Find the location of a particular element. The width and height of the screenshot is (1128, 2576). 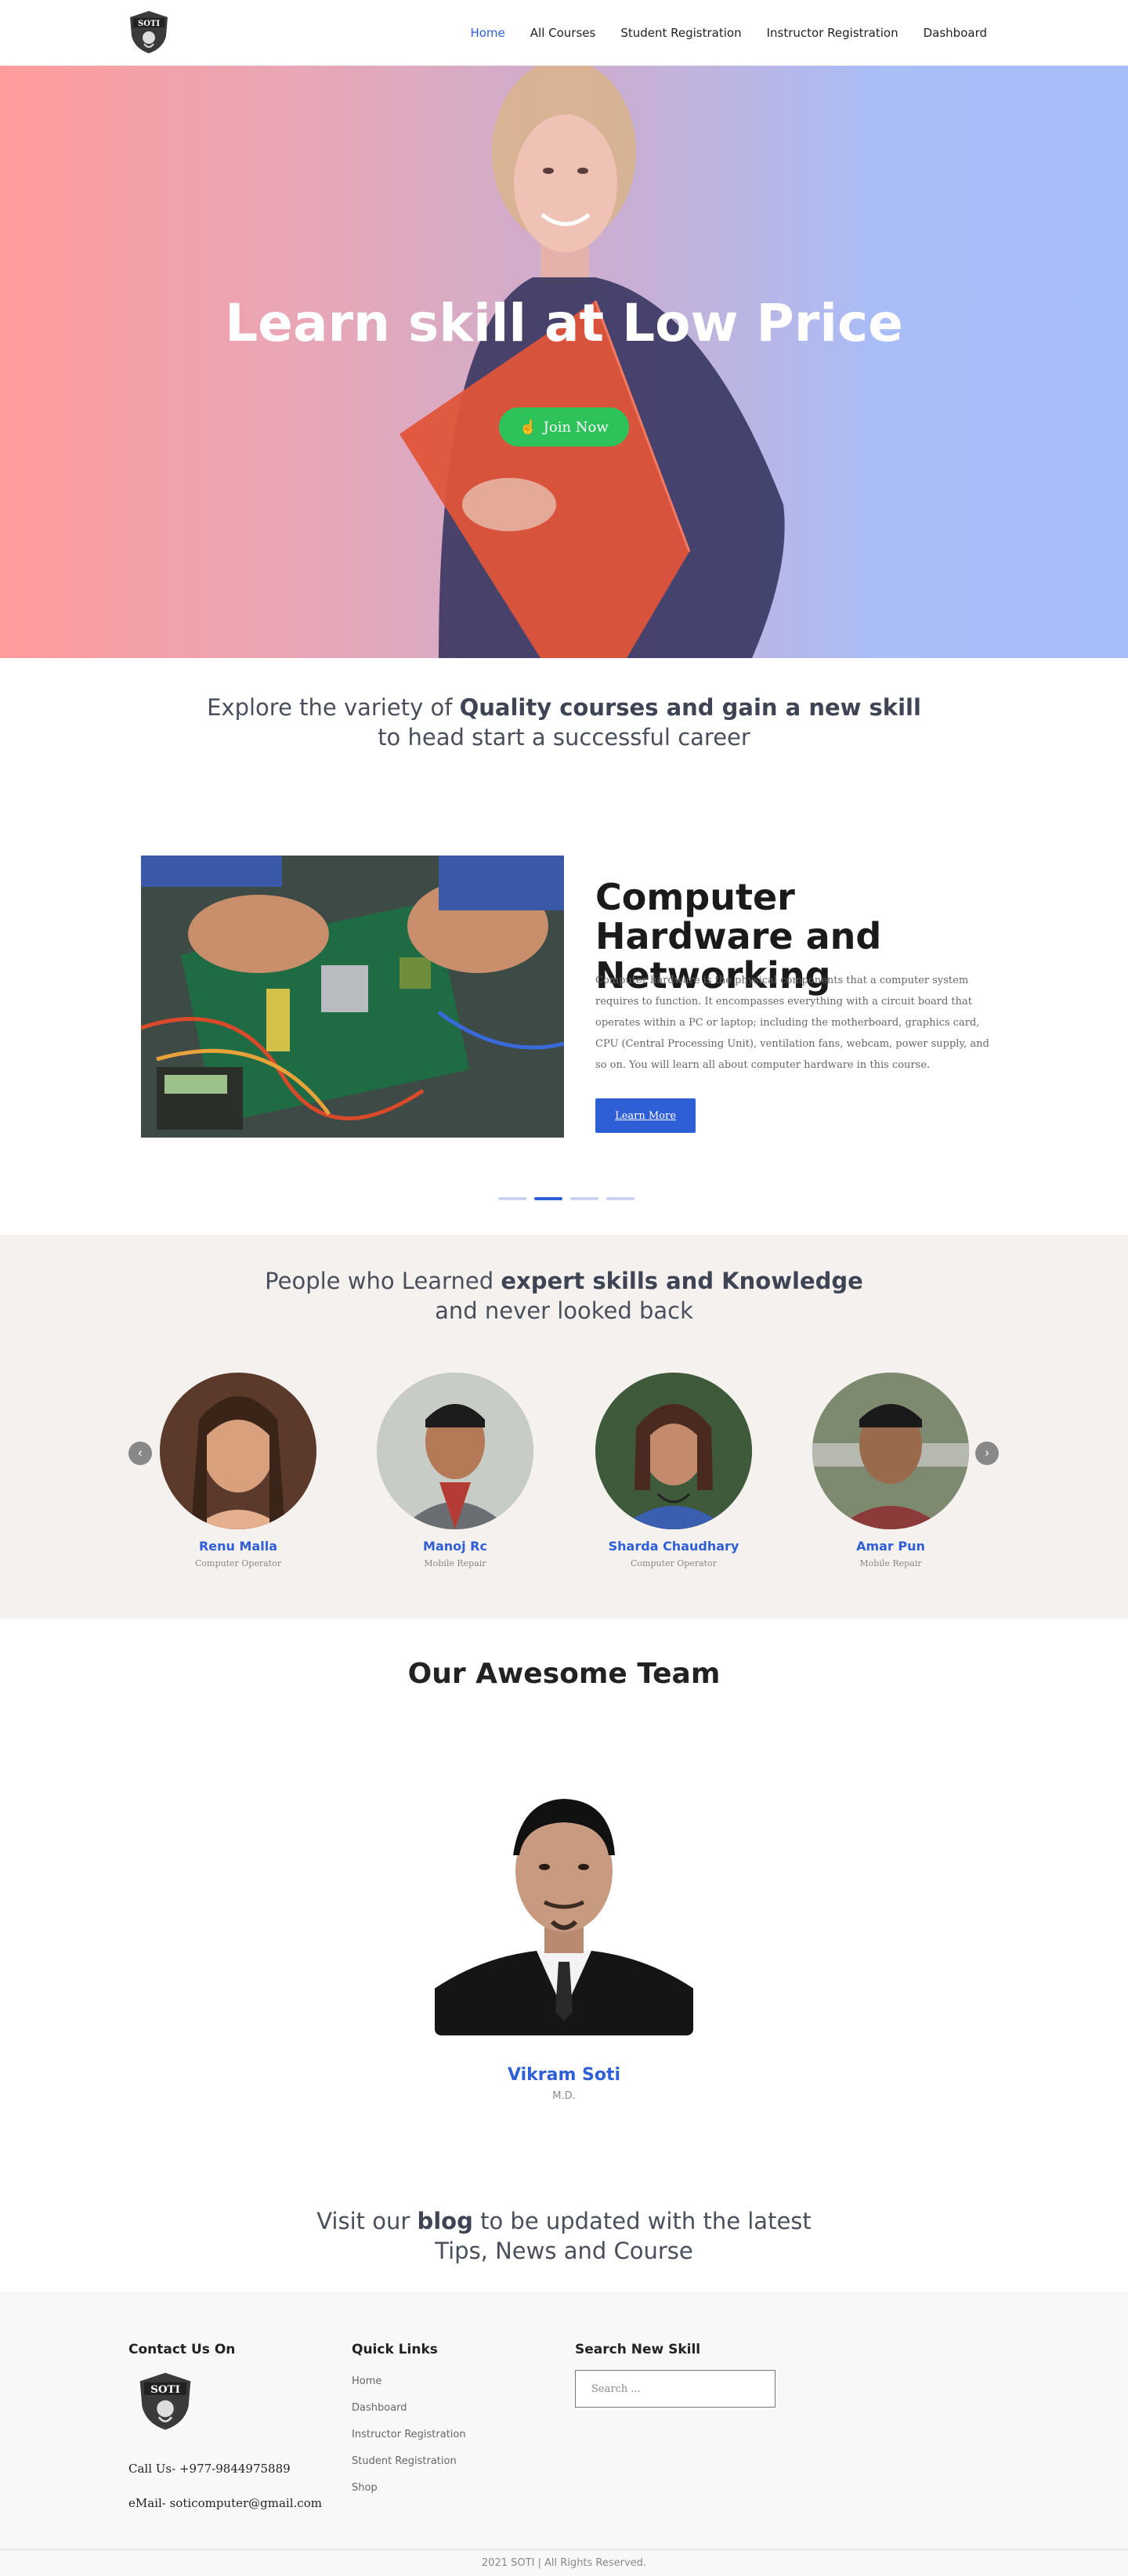

join-now-button: ☝ Join Now is located at coordinates (564, 427).